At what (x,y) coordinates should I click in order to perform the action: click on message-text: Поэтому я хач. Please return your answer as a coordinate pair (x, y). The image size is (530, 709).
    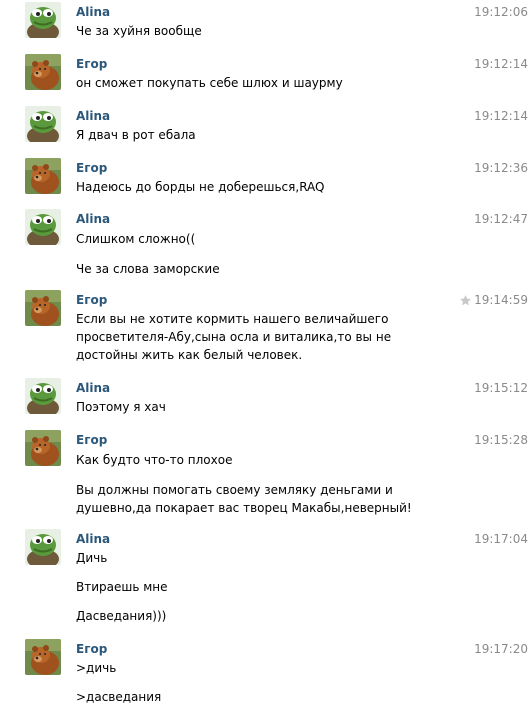
    Looking at the image, I should click on (121, 407).